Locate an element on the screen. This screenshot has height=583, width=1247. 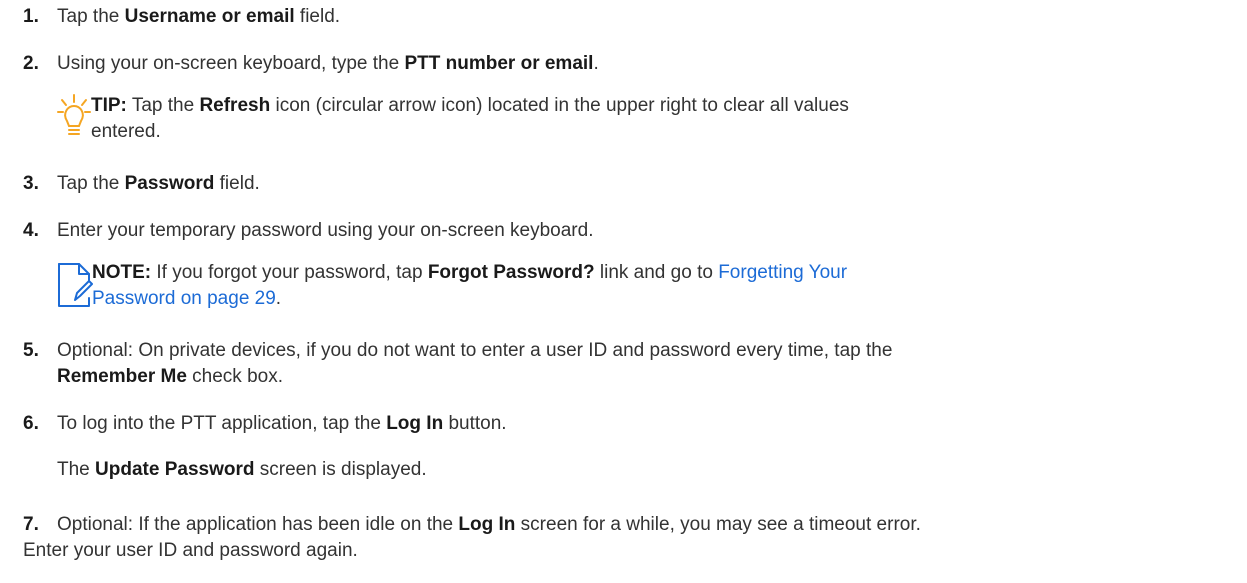
step-number: 2. is located at coordinates (31, 63).